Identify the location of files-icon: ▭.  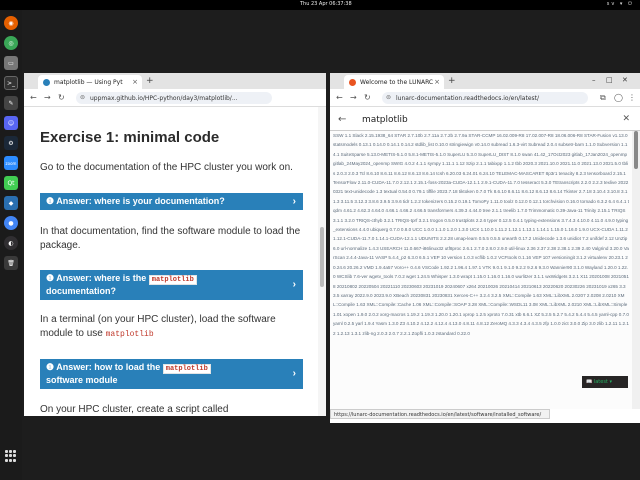
(11, 63).